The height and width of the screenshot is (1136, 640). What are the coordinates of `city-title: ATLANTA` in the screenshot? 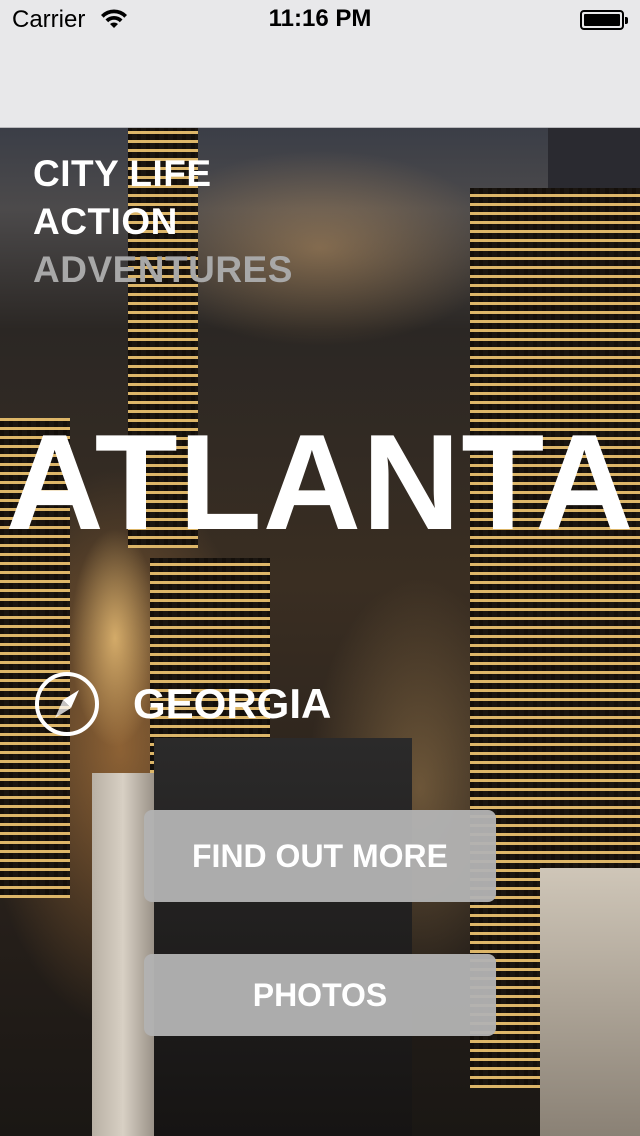 It's located at (320, 482).